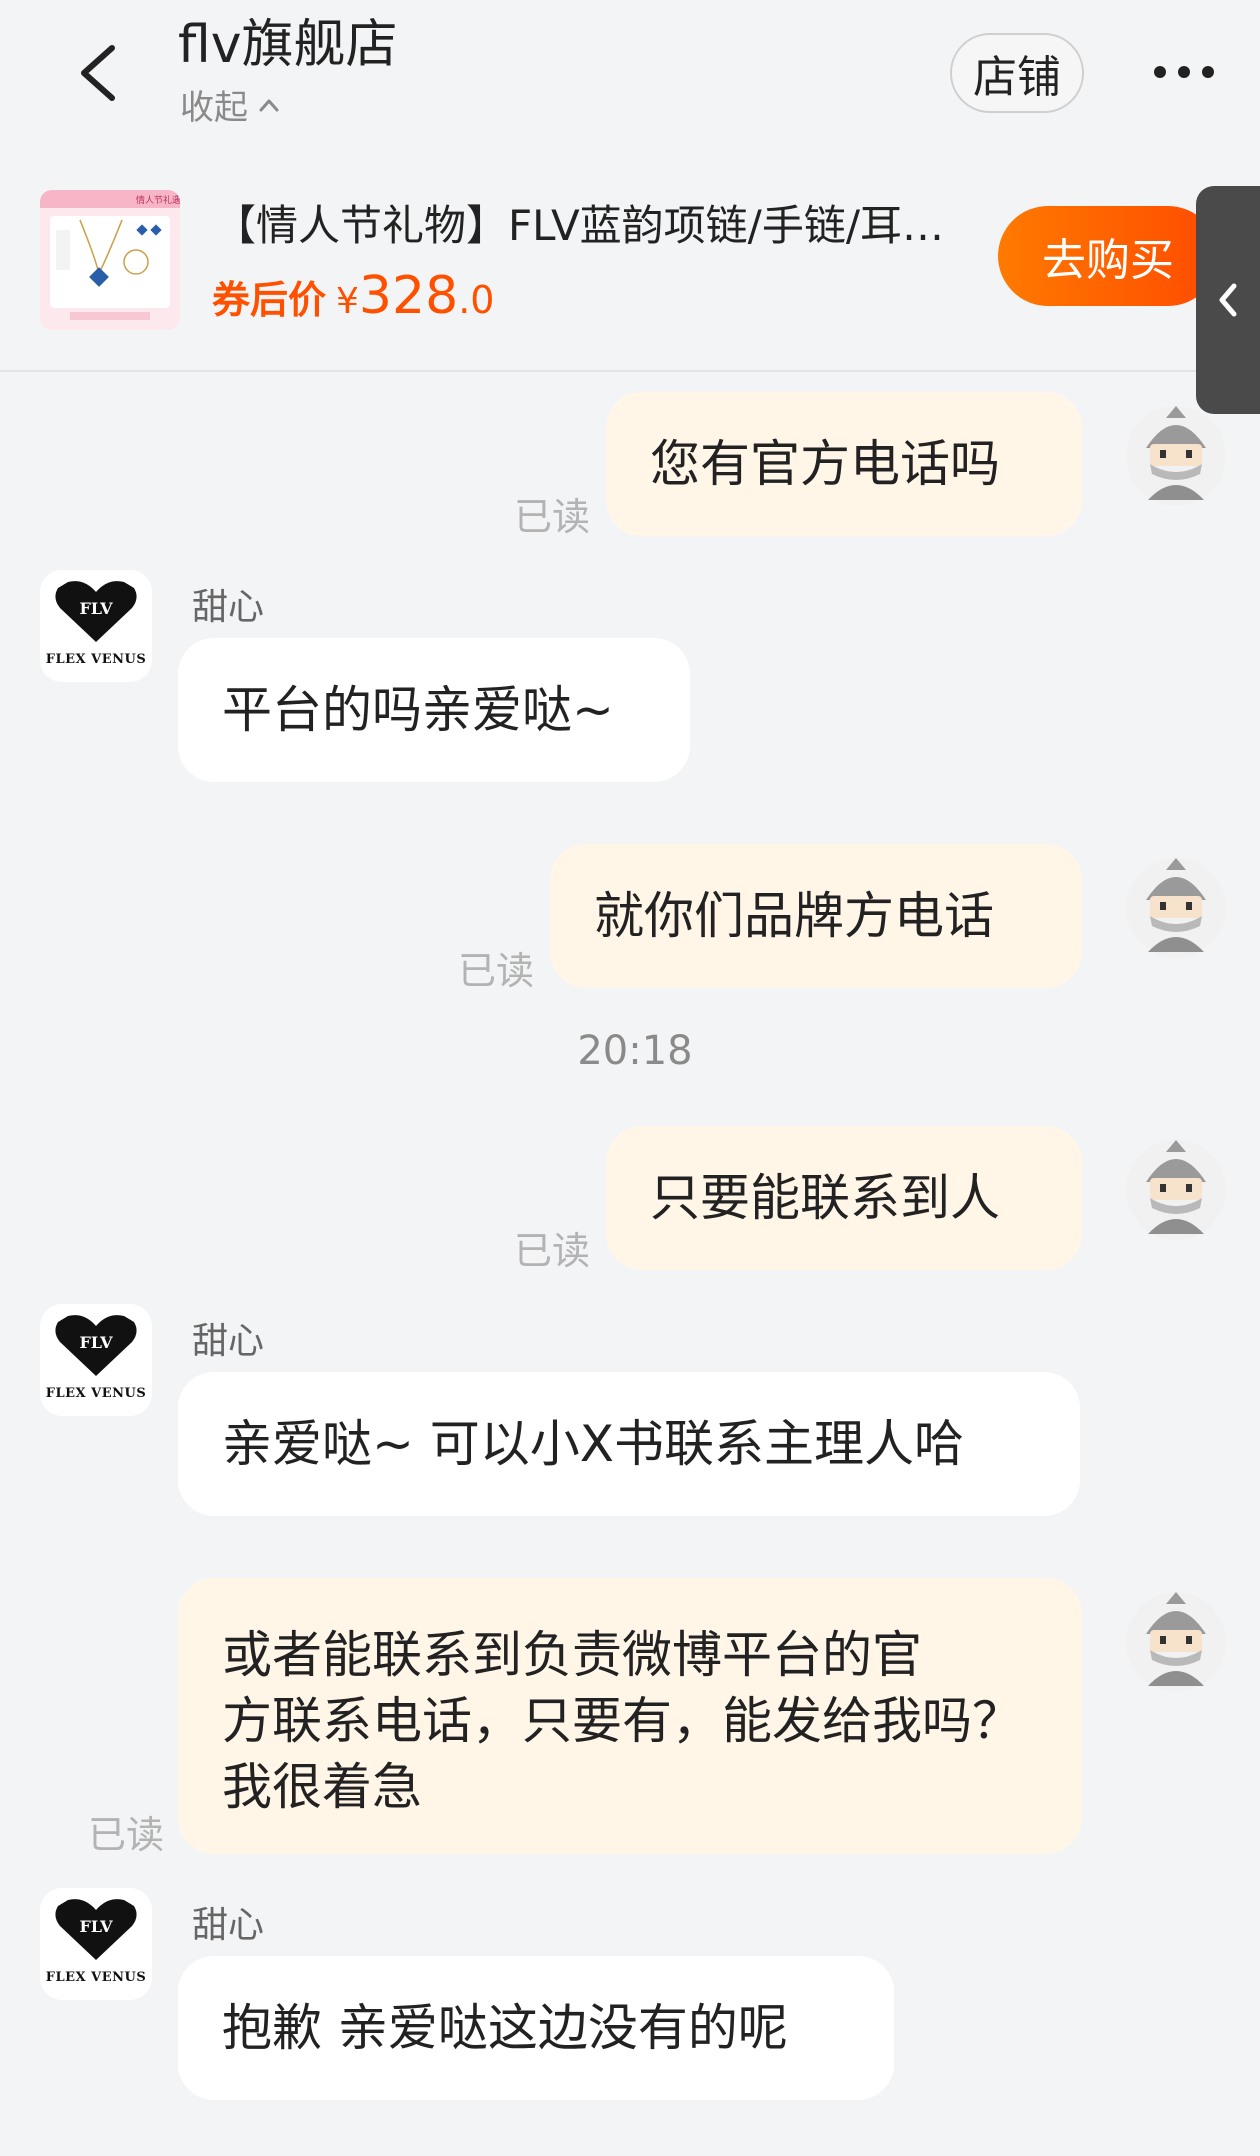 This screenshot has width=1260, height=2156. Describe the element at coordinates (269, 300) in the screenshot. I see `price-label: 券后价` at that location.